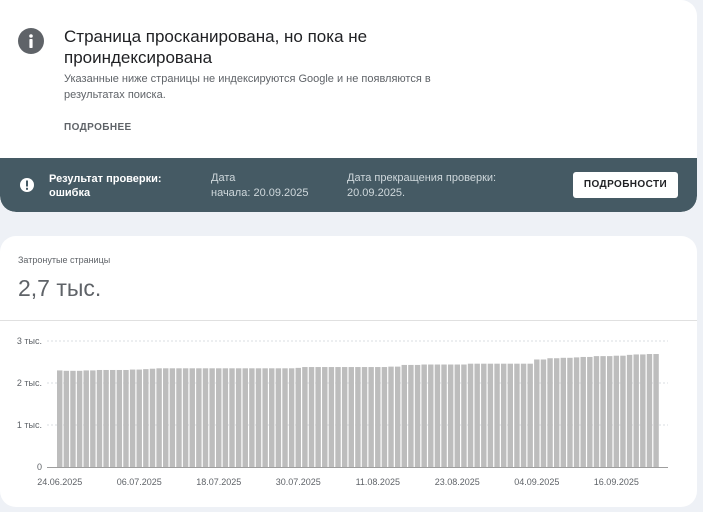 The image size is (703, 512). Describe the element at coordinates (218, 482) in the screenshot. I see `x-tick-label: 18.07.2025` at that location.